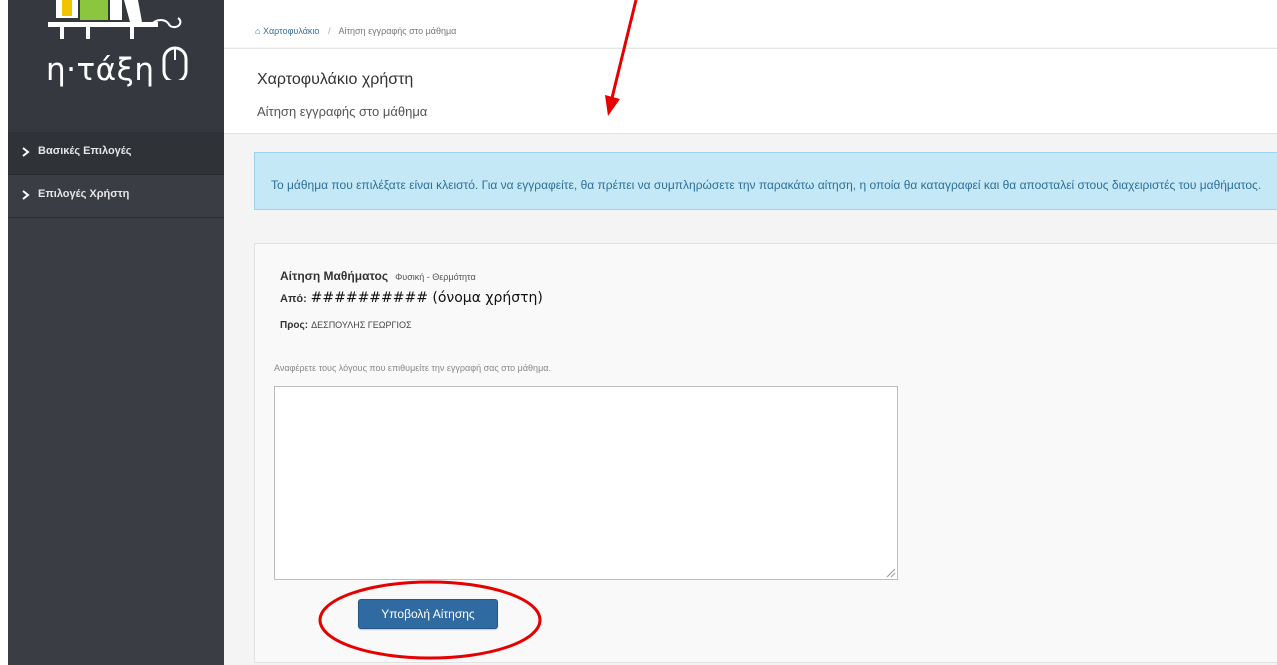  What do you see at coordinates (293, 299) in the screenshot?
I see `request-from-label: Από:` at bounding box center [293, 299].